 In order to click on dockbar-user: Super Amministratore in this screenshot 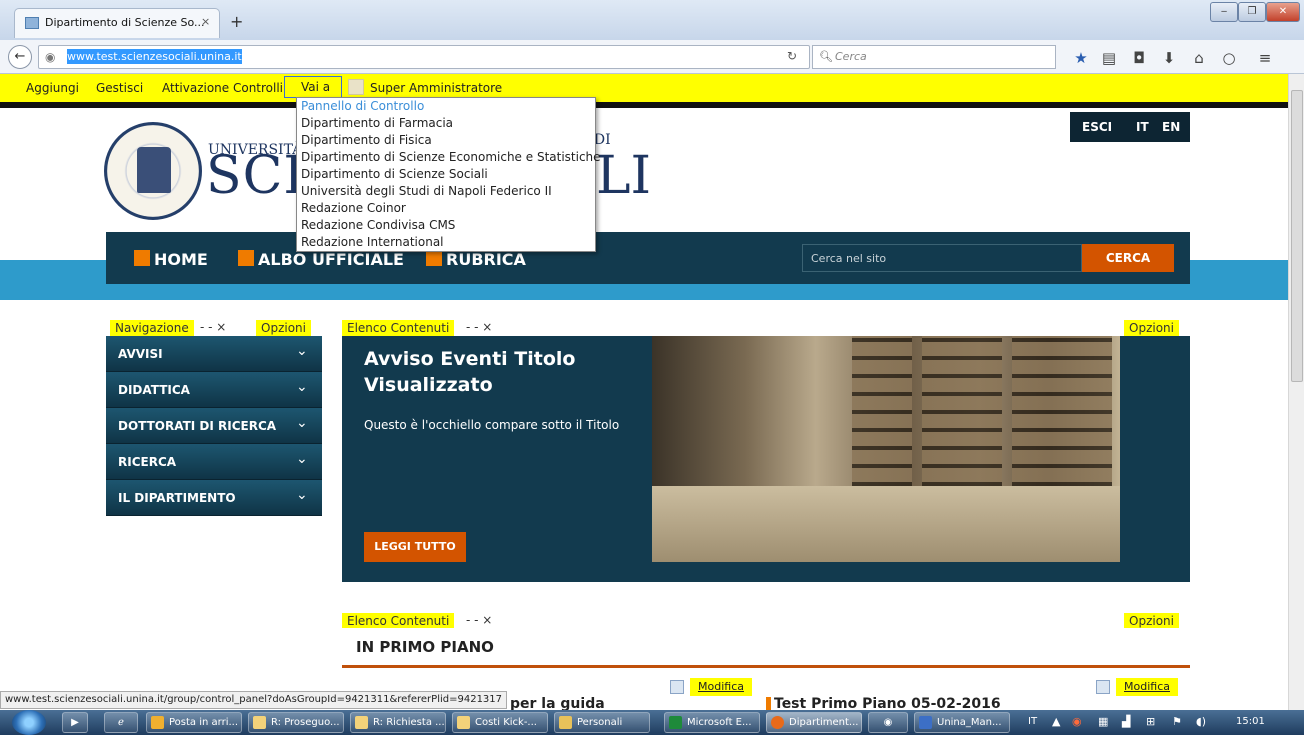, I will do `click(436, 88)`.